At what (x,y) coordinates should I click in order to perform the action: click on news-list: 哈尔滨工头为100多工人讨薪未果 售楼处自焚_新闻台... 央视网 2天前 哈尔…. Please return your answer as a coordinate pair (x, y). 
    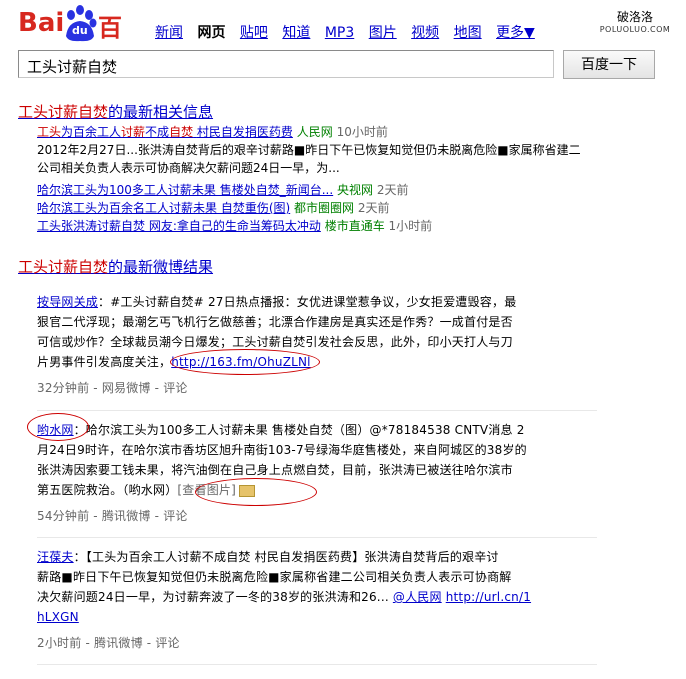
    Looking at the image, I should click on (317, 208).